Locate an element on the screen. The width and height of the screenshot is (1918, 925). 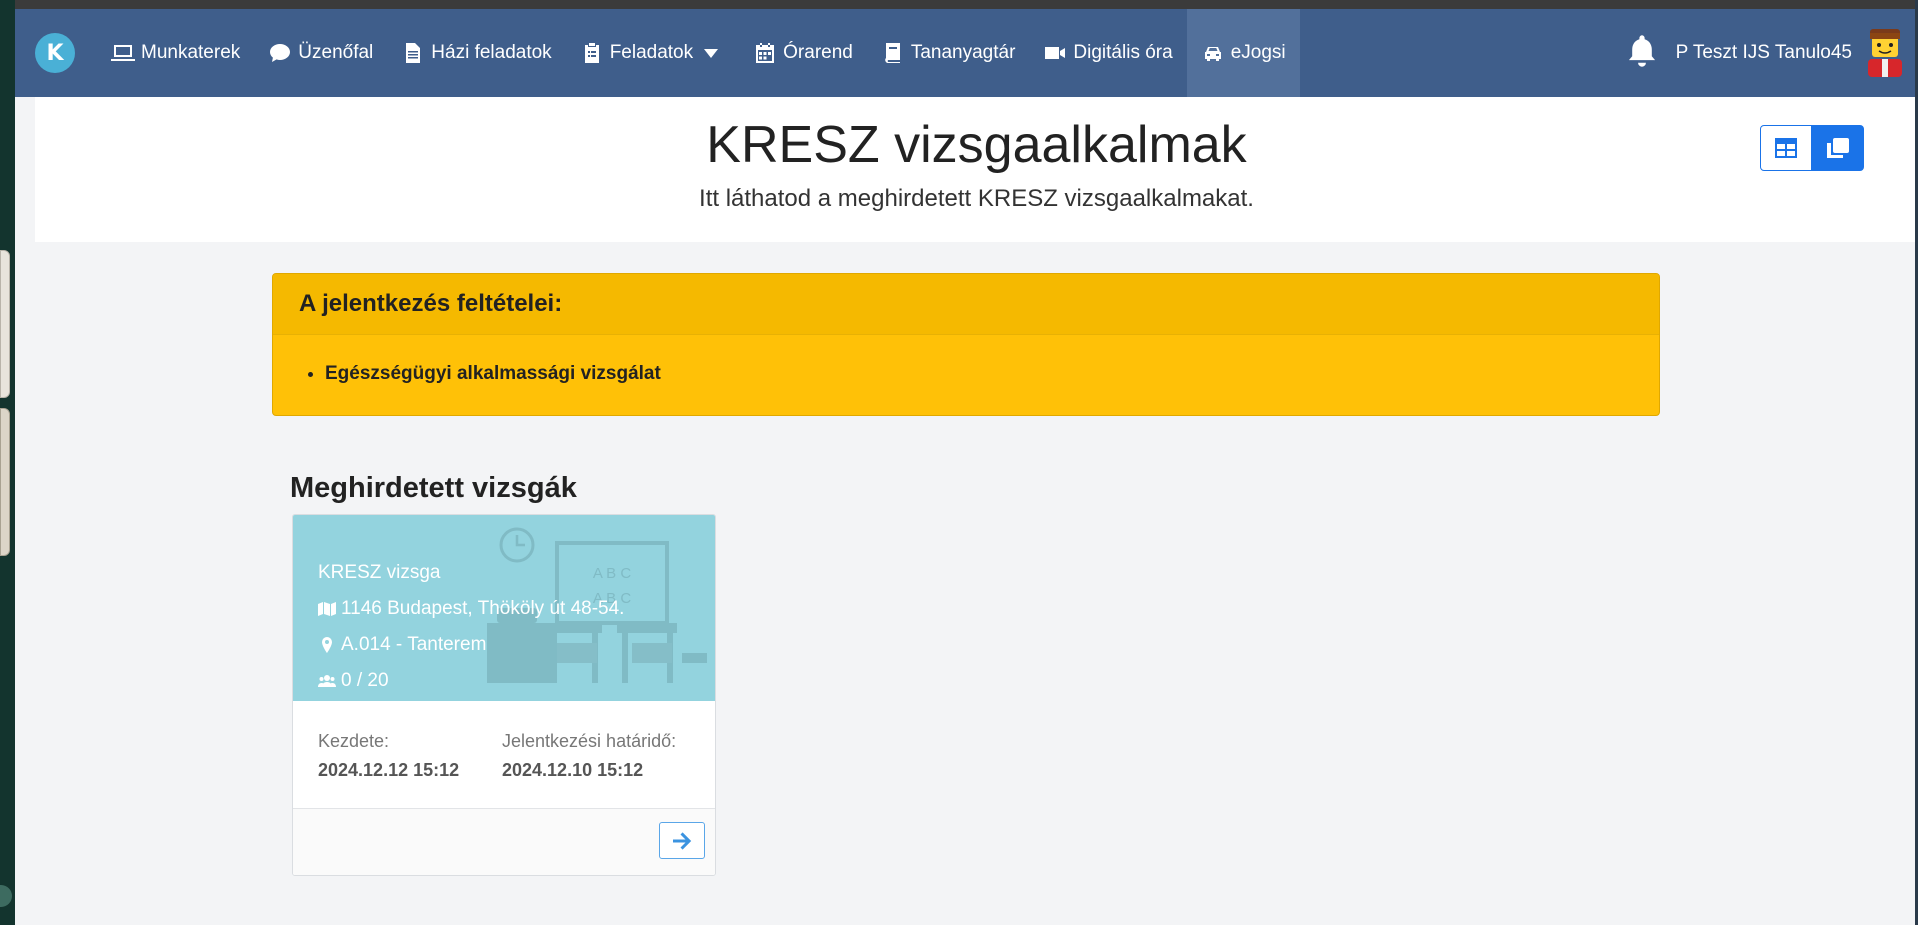
exam-start: Kezdete: 2024.12.12 15:12 is located at coordinates (388, 756).